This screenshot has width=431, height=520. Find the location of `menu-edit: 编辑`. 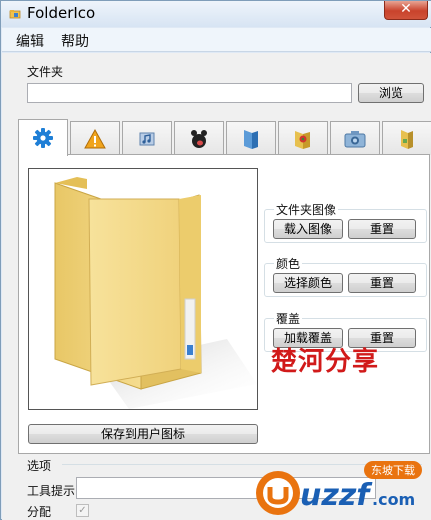

menu-edit: 编辑 is located at coordinates (30, 41).